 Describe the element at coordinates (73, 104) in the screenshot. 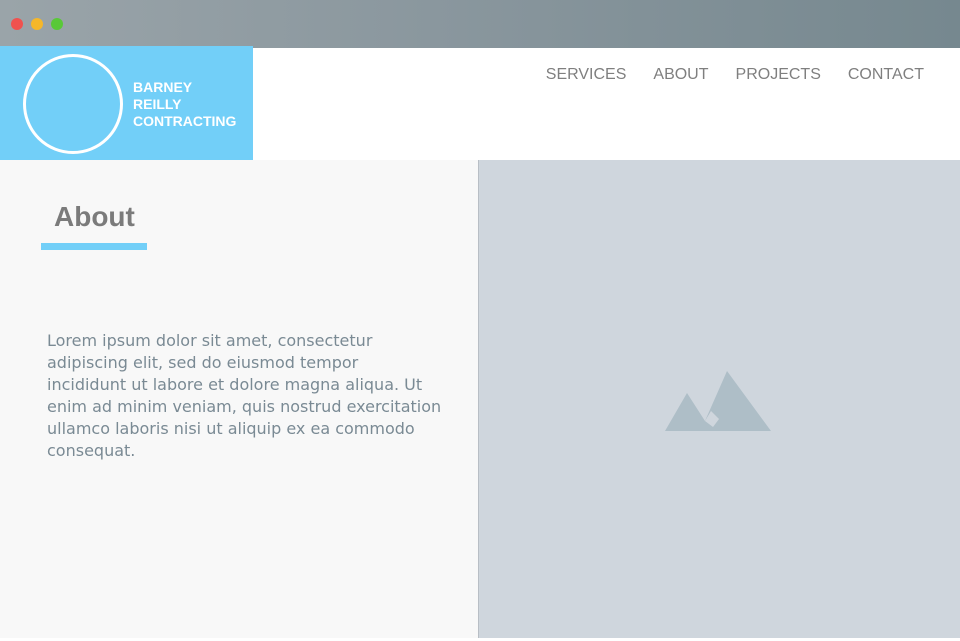

I see `logo-circle-icon` at that location.